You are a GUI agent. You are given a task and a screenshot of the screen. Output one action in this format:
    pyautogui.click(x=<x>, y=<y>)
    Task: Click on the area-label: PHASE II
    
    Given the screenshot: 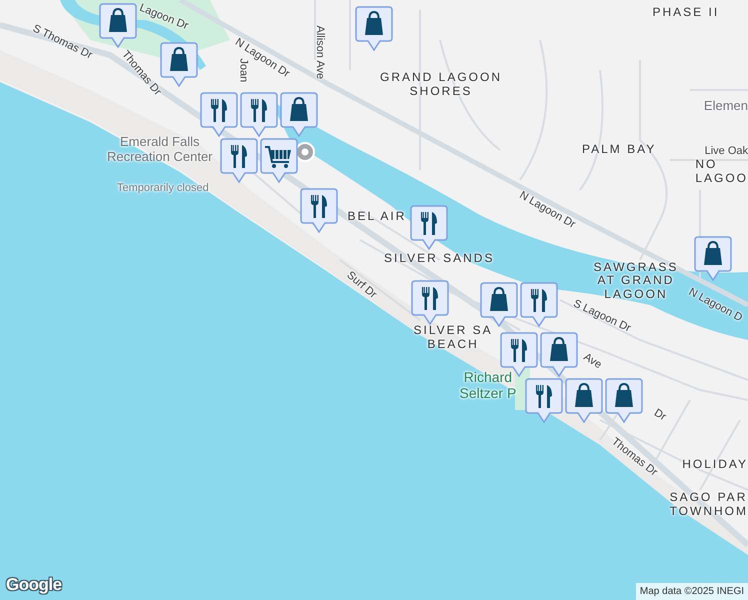 What is the action you would take?
    pyautogui.click(x=686, y=13)
    